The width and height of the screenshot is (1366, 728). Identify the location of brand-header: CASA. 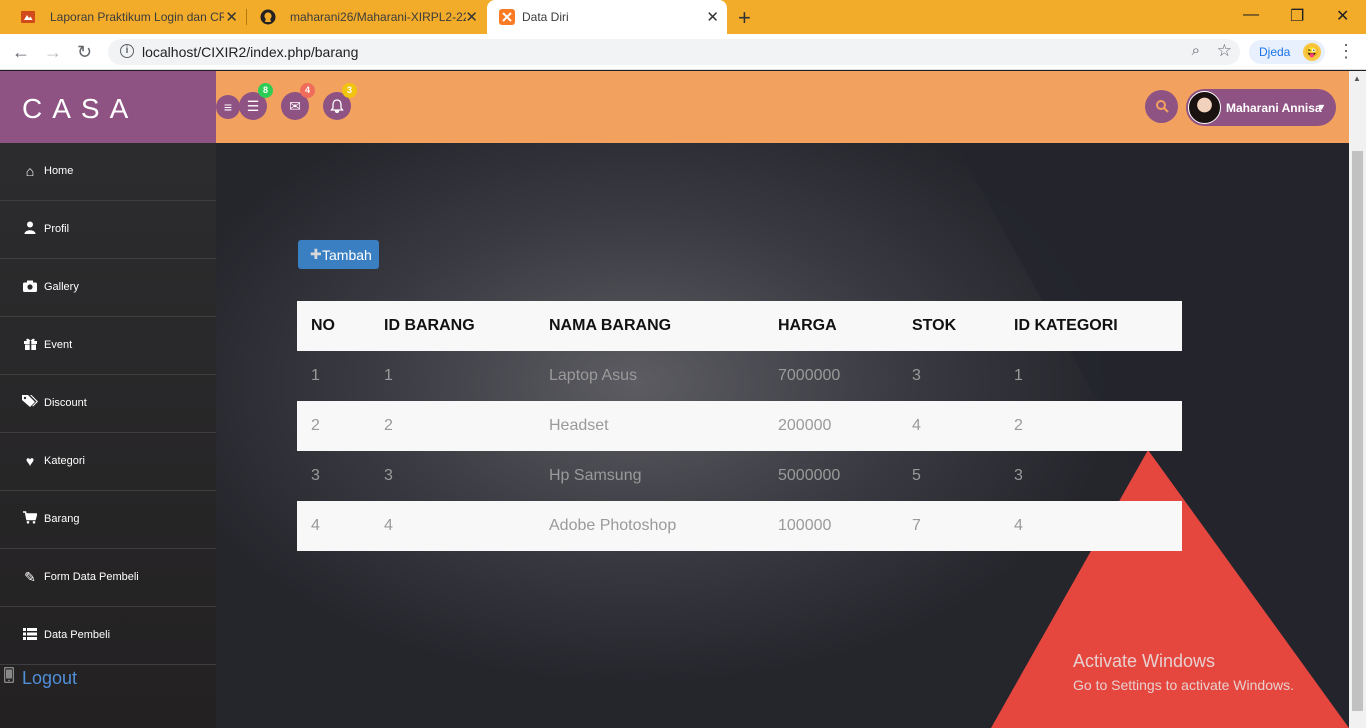
(108, 107).